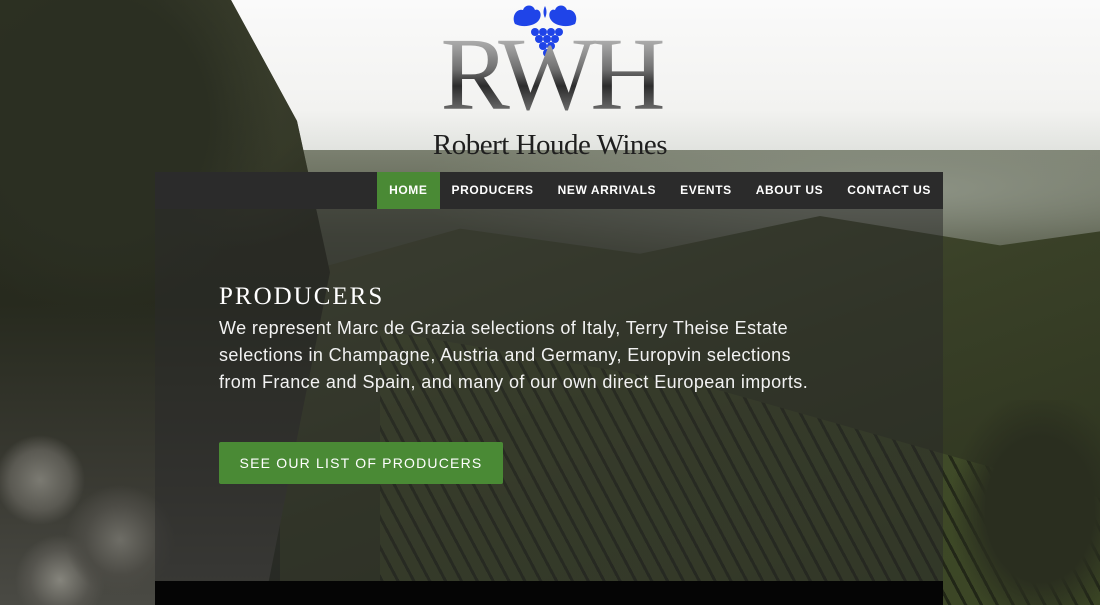  What do you see at coordinates (706, 190) in the screenshot?
I see `nav-item-events: EVENTS` at bounding box center [706, 190].